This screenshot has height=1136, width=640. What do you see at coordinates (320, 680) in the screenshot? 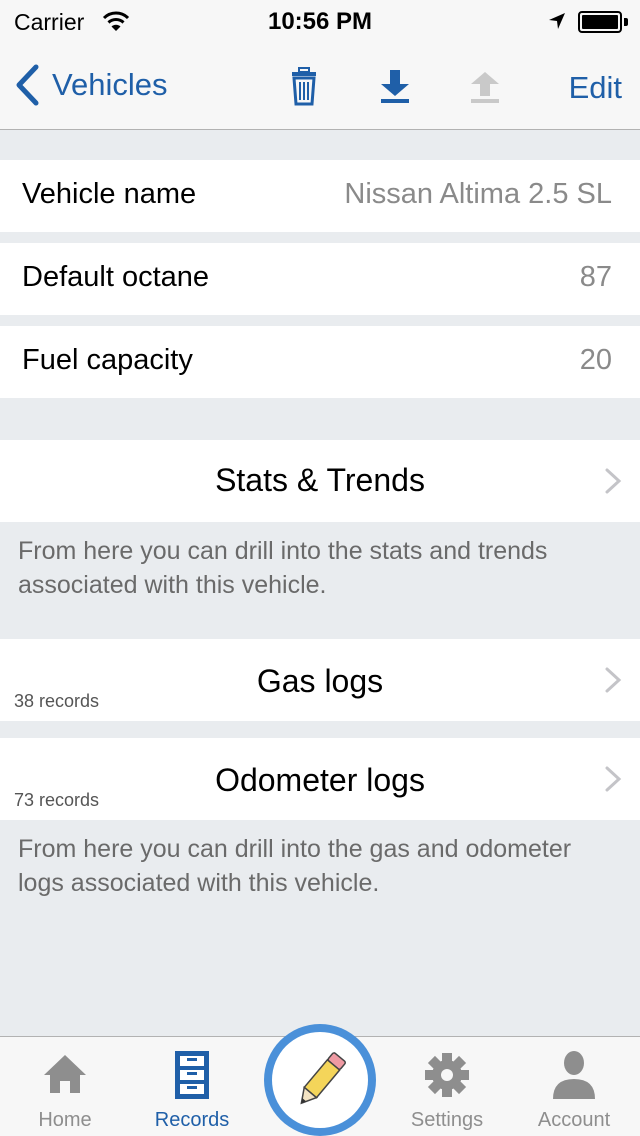
I see `gas-logs-row: Gas logs 38 records` at bounding box center [320, 680].